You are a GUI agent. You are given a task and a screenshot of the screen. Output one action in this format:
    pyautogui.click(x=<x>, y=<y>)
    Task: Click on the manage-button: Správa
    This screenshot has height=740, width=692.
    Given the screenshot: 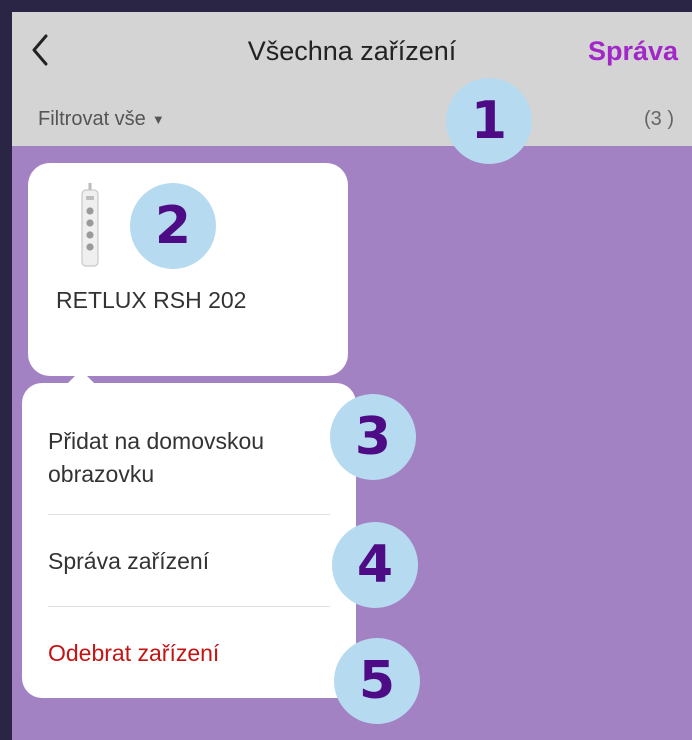 What is the action you would take?
    pyautogui.click(x=633, y=51)
    